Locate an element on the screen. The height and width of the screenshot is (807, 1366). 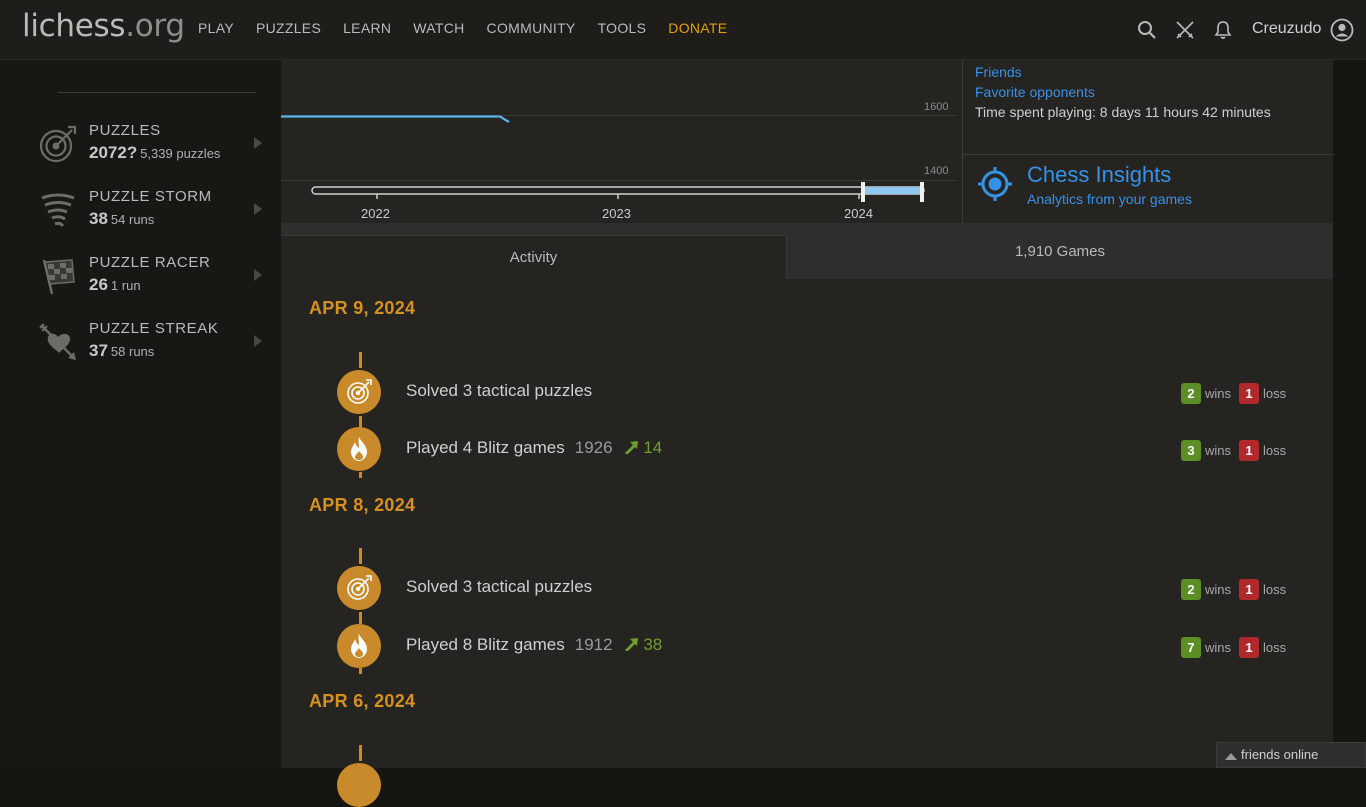
crossed-swords-icon is located at coordinates (1185, 30).